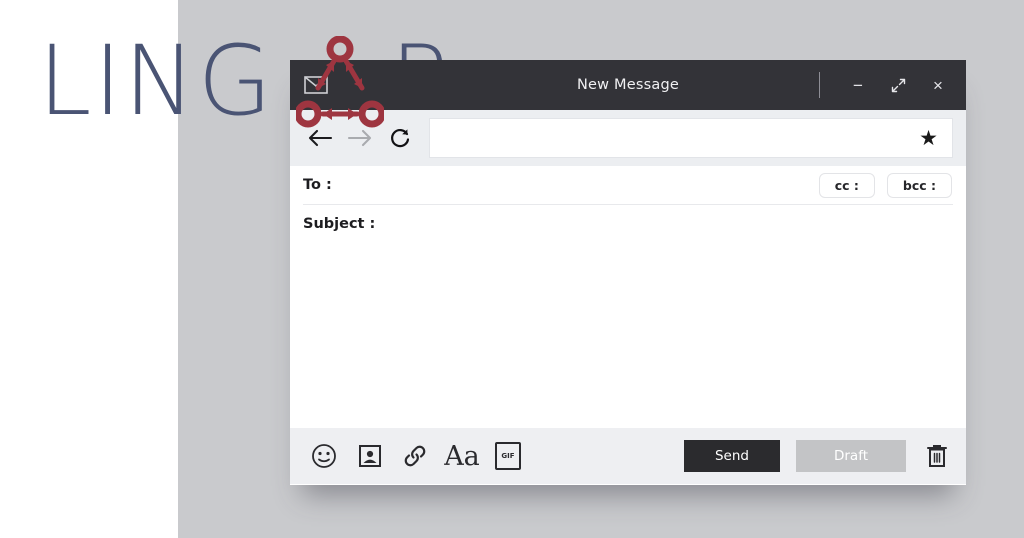 The height and width of the screenshot is (538, 1024). I want to click on draft-button: Draft, so click(851, 456).